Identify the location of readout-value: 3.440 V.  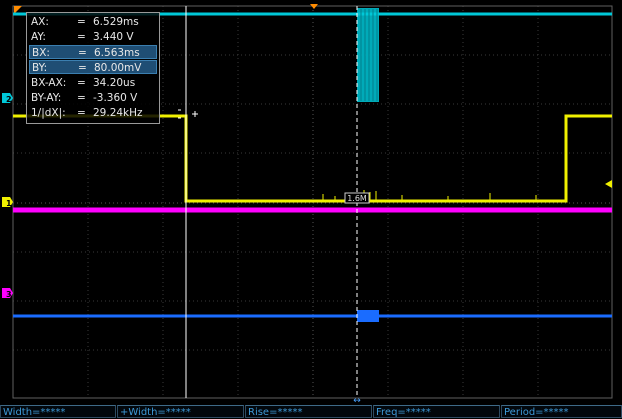
(113, 37).